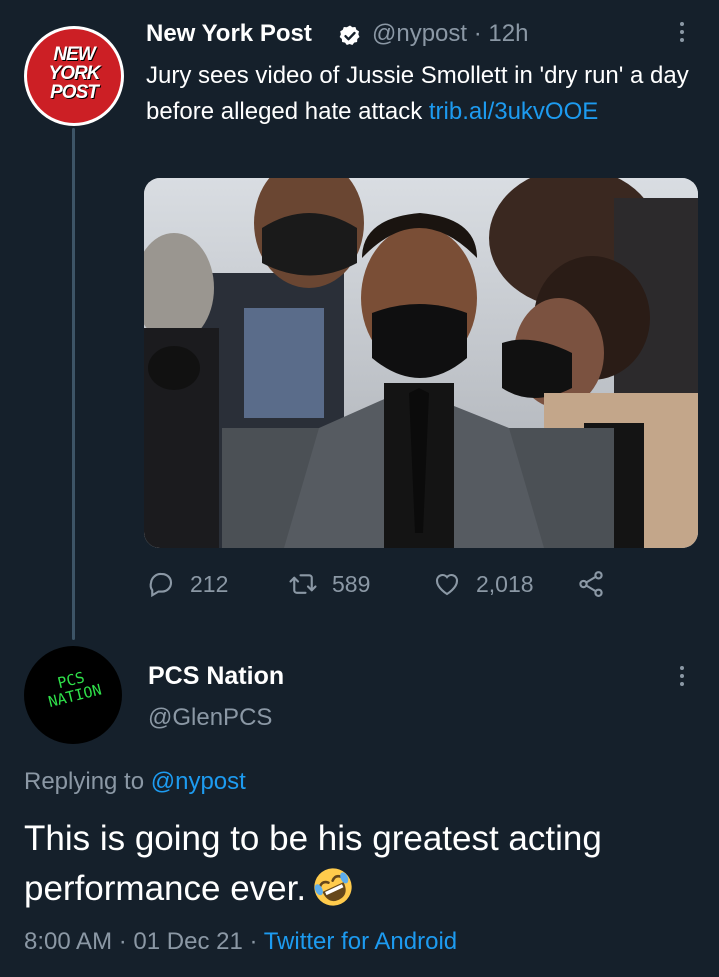 Image resolution: width=719 pixels, height=977 pixels. Describe the element at coordinates (591, 584) in the screenshot. I see `share-icon` at that location.